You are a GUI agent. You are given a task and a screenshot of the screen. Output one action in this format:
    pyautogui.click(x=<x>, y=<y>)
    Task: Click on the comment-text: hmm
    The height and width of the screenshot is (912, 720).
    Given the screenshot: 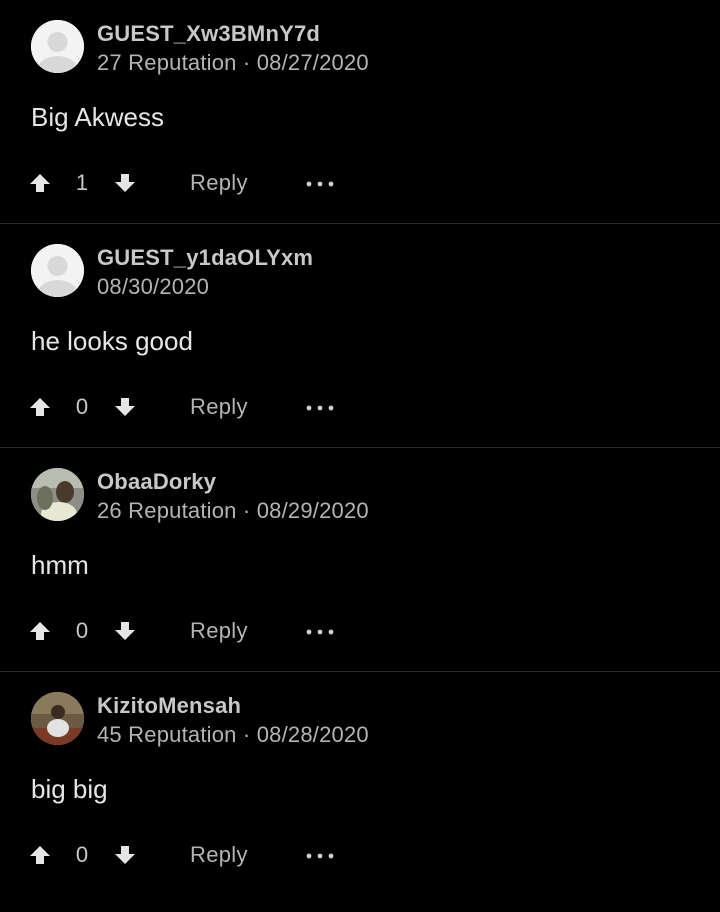 What is the action you would take?
    pyautogui.click(x=60, y=565)
    